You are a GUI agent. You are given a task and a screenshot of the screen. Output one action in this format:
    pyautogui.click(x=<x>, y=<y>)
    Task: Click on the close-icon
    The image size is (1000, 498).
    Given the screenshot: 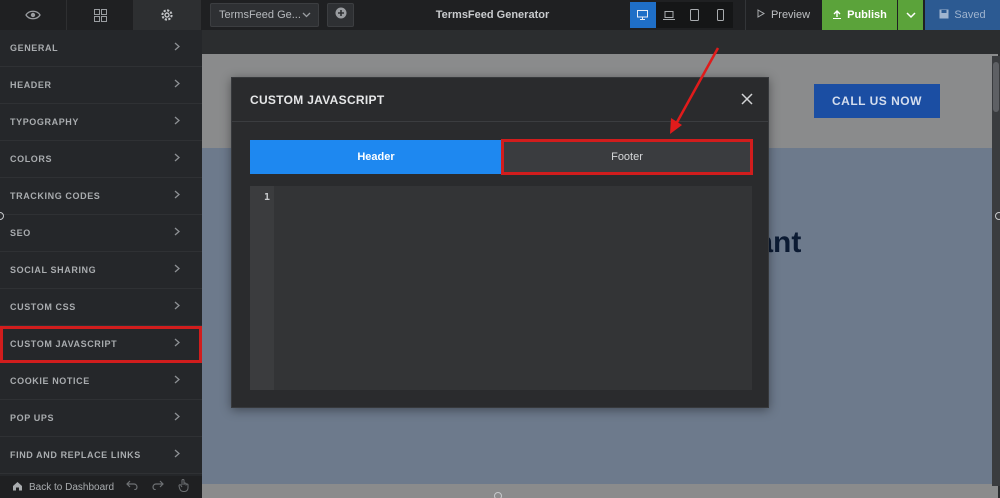 What is the action you would take?
    pyautogui.click(x=747, y=99)
    